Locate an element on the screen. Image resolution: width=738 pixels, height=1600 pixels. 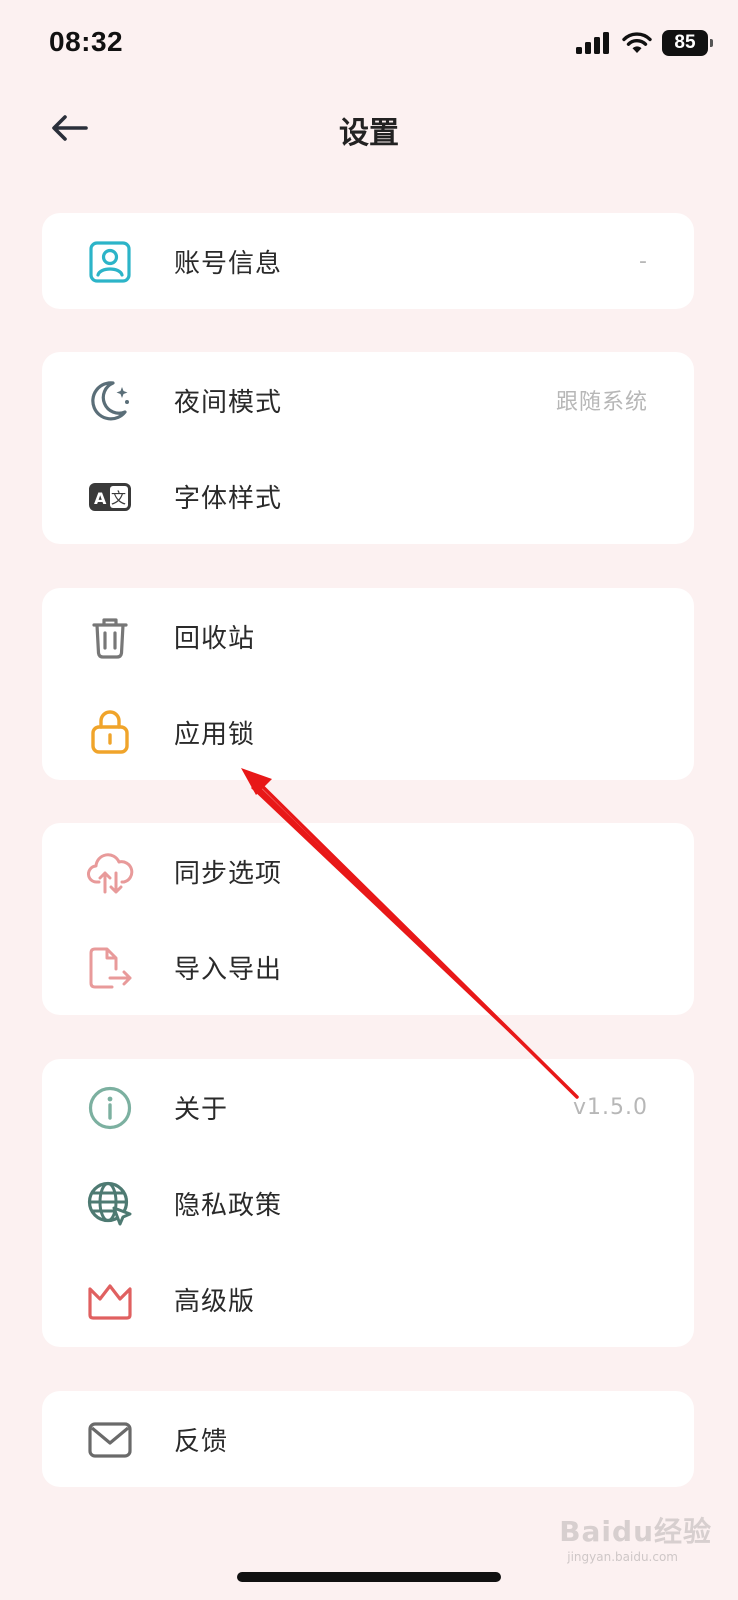
settings-row-label: 同步选项 is located at coordinates (228, 873).